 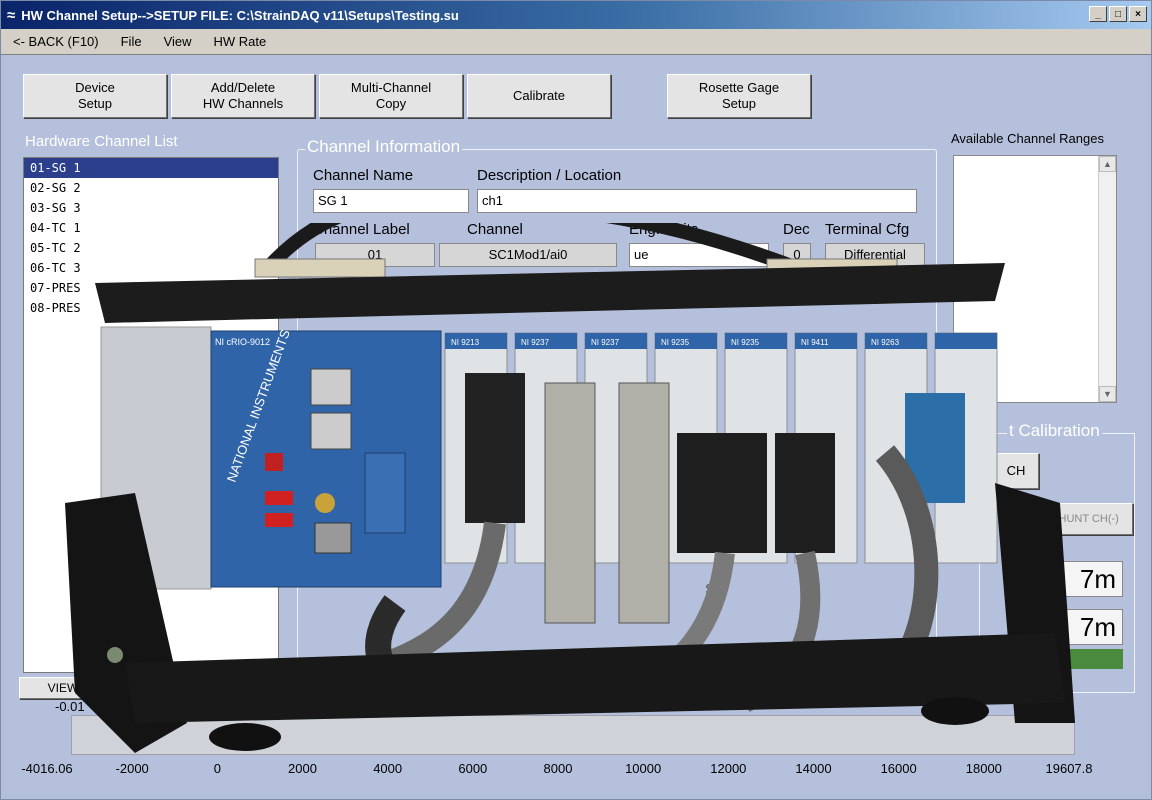 What do you see at coordinates (101, 141) in the screenshot?
I see `hardware-list-title: Hardware Channel List` at bounding box center [101, 141].